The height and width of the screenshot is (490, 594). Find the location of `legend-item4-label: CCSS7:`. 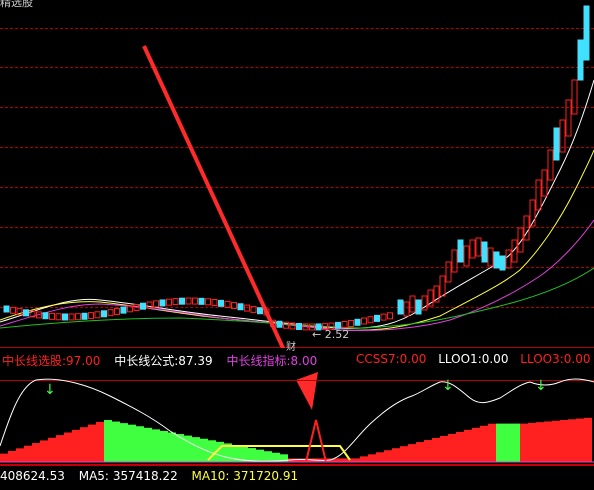

legend-item4-label: CCSS7: is located at coordinates (378, 359).